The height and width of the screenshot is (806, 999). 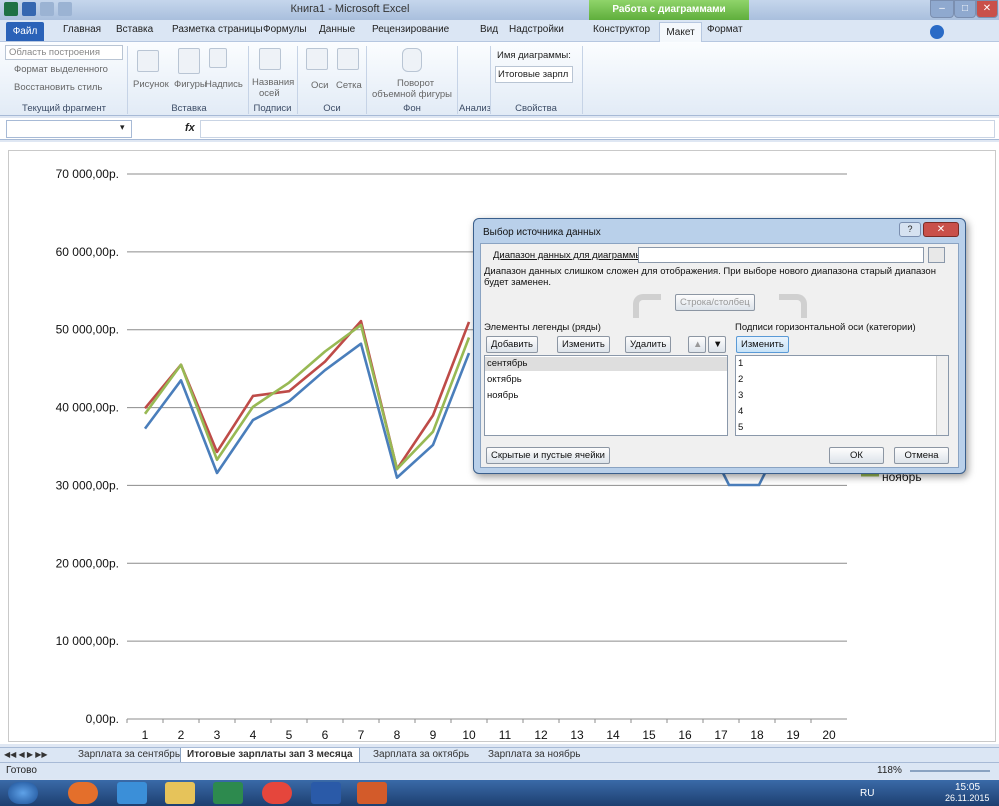 I want to click on x-tick-label: 18, so click(x=757, y=735).